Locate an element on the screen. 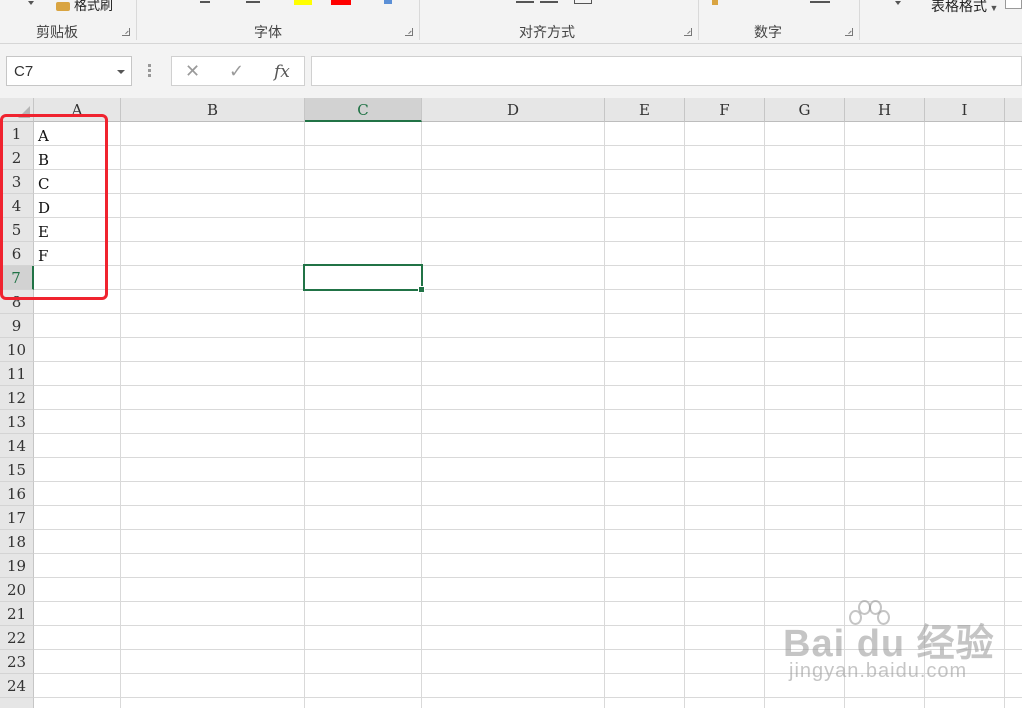  formula-buttons: ✕ ✓ fx is located at coordinates (238, 71).